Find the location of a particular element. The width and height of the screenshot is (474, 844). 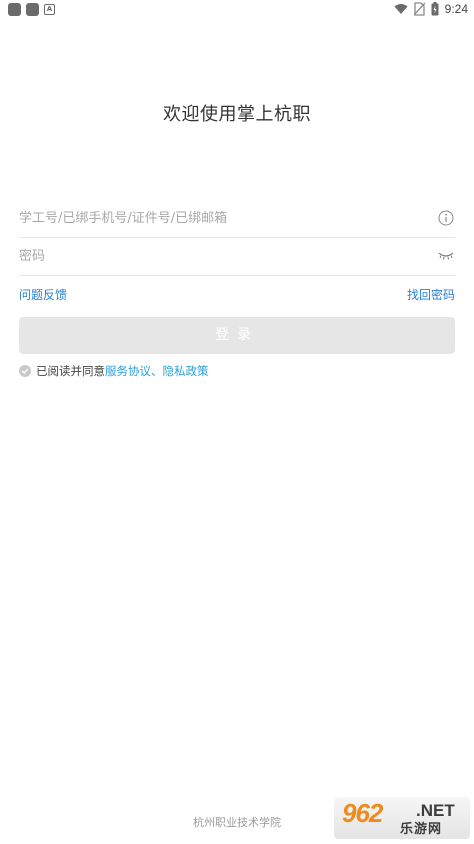

wifi-icon is located at coordinates (401, 9).